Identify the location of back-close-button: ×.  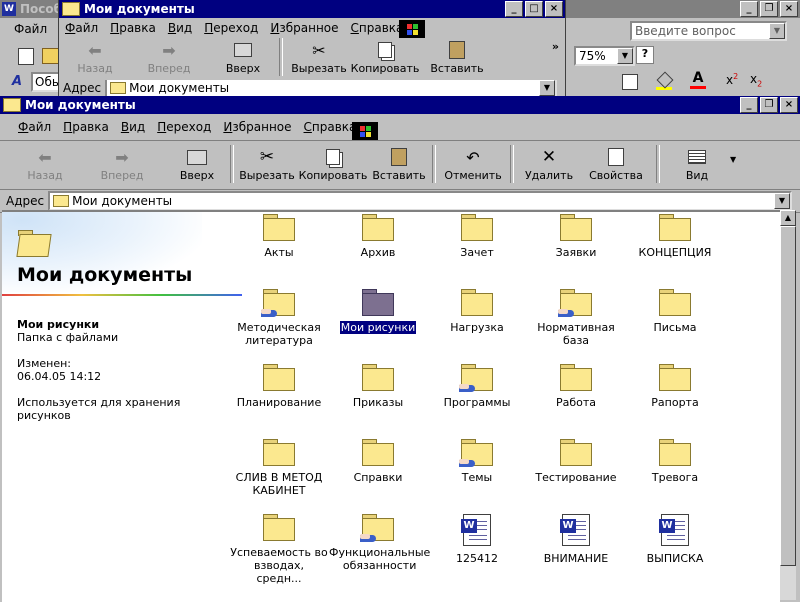
(554, 9).